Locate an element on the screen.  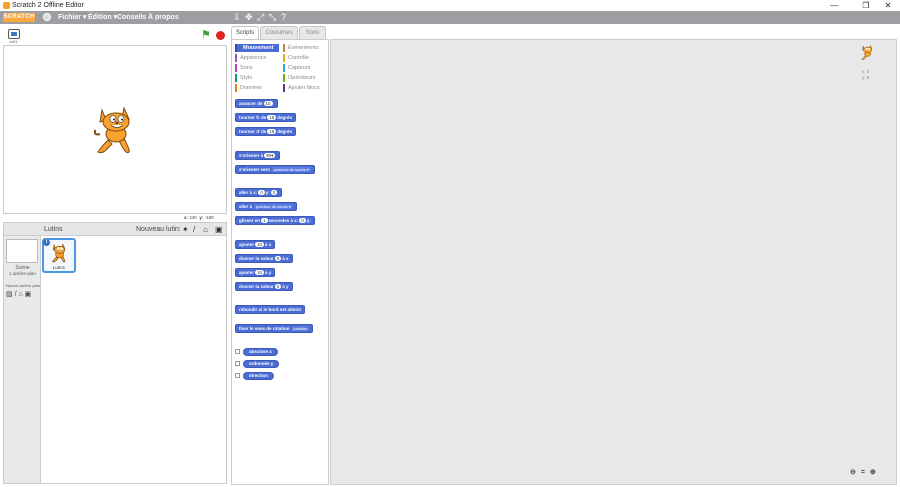
cat-sprite-on-stage is located at coordinates (117, 130).